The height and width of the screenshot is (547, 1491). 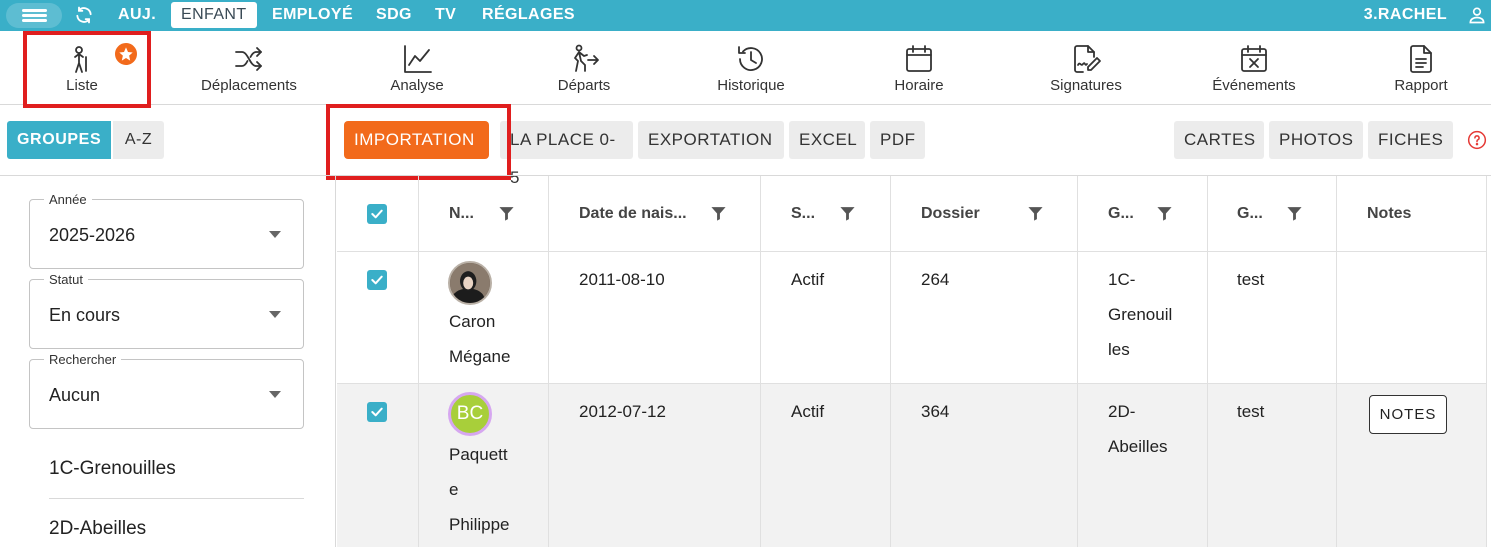 What do you see at coordinates (751, 85) in the screenshot?
I see `tool-label: Historique` at bounding box center [751, 85].